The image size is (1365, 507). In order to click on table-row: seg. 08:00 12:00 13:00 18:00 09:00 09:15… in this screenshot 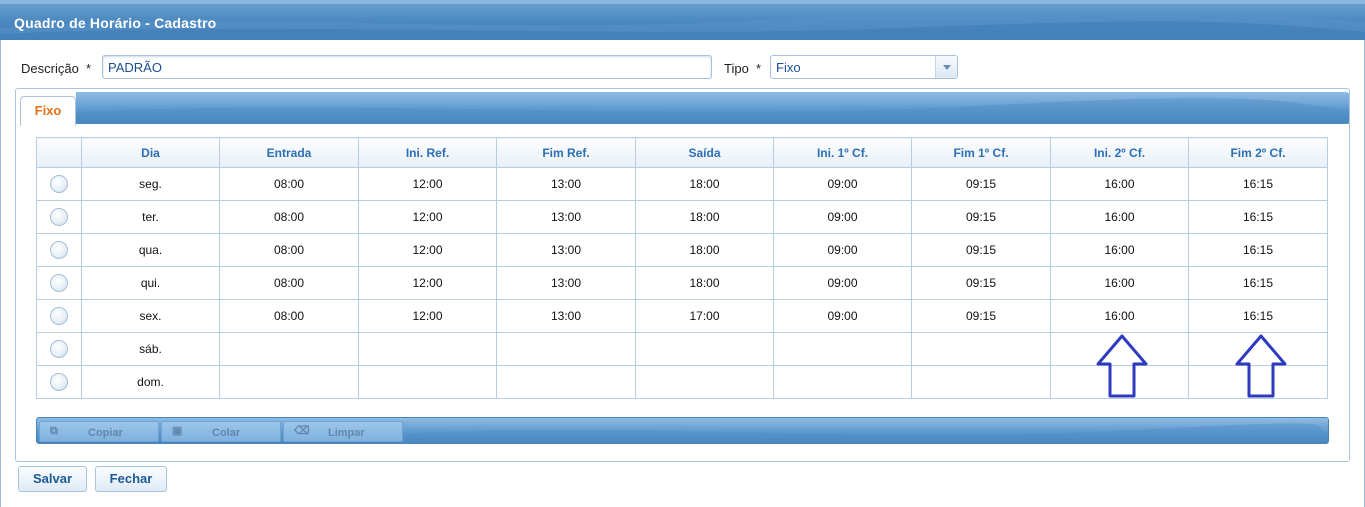, I will do `click(682, 184)`.